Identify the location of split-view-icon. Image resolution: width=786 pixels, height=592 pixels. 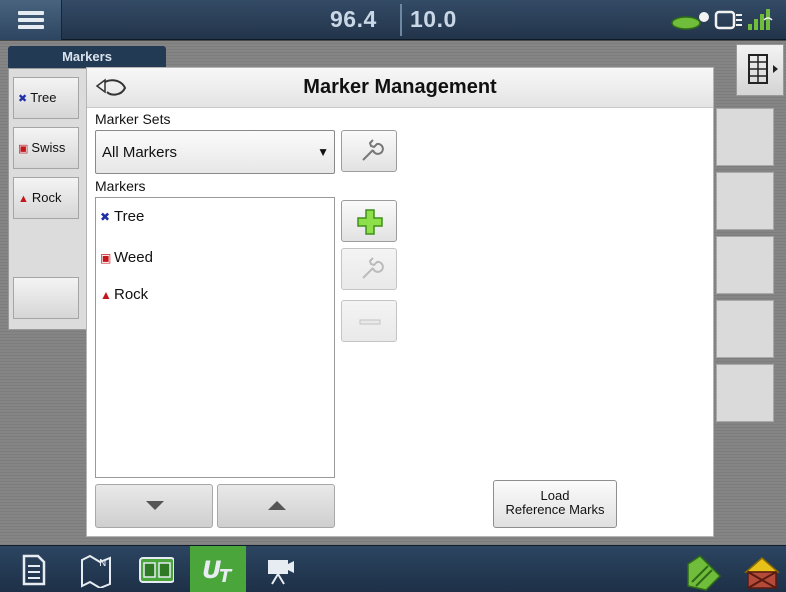
(156, 570).